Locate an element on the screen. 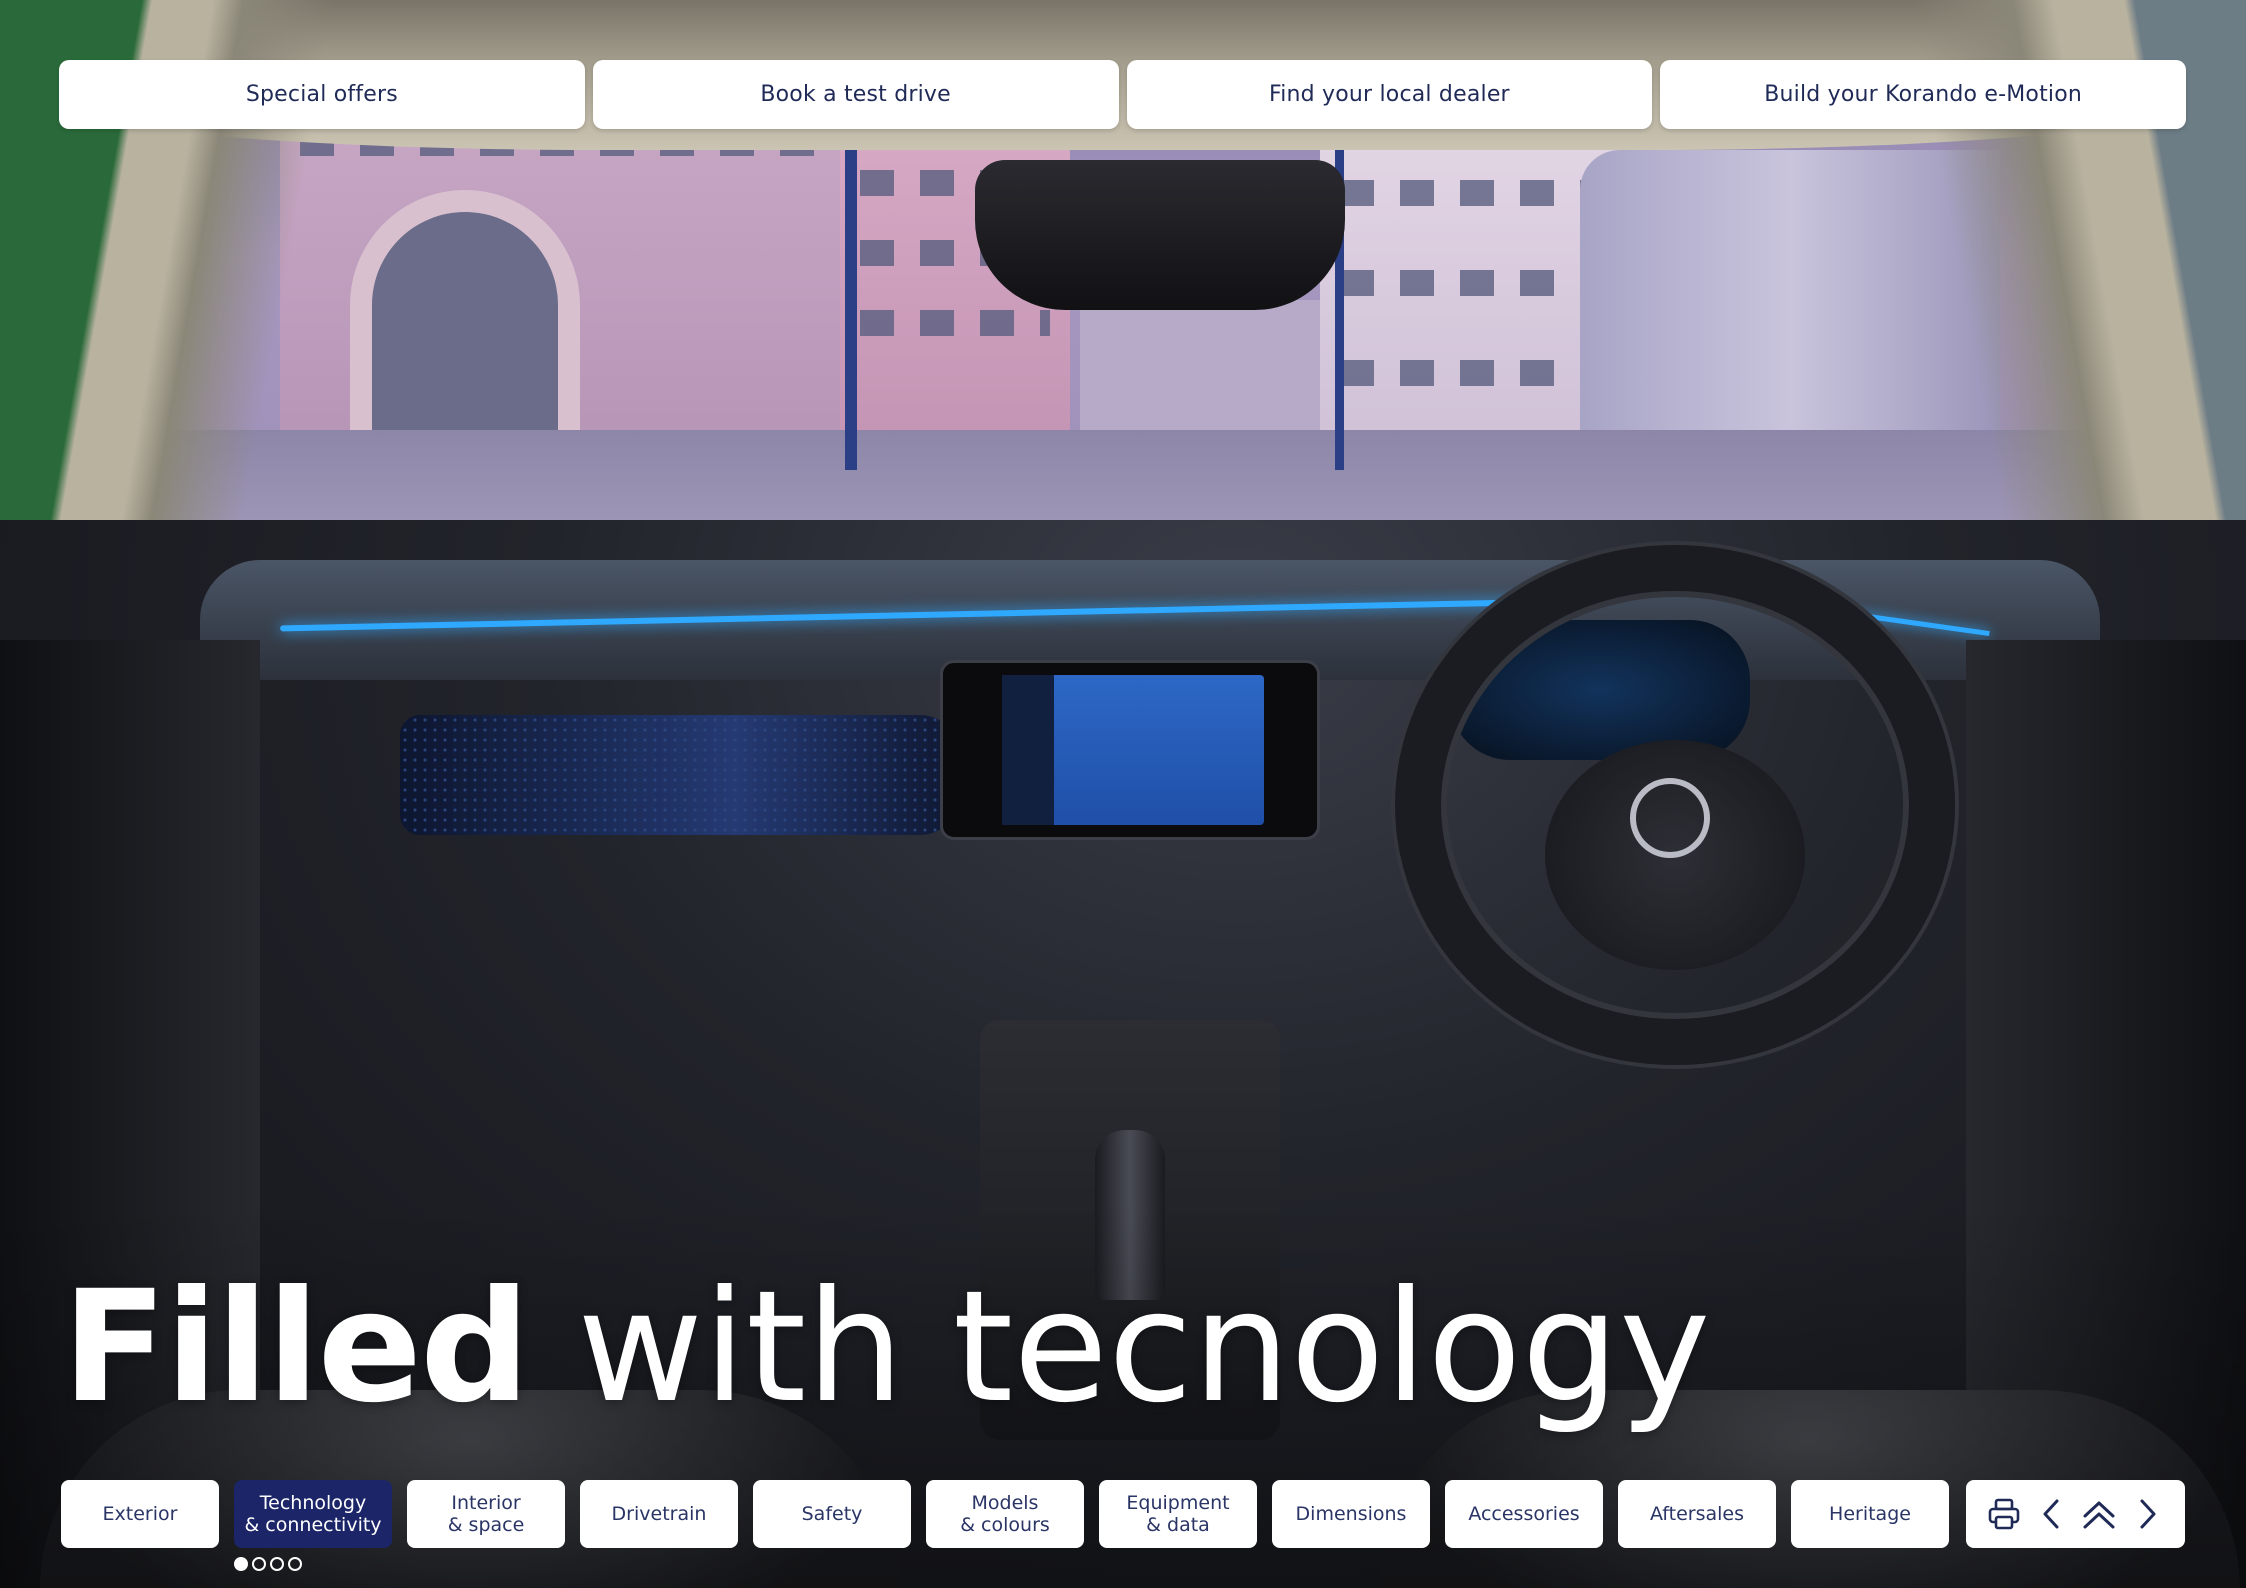 The height and width of the screenshot is (1588, 2246). book-test-drive-button: Book a test drive is located at coordinates (855, 94).